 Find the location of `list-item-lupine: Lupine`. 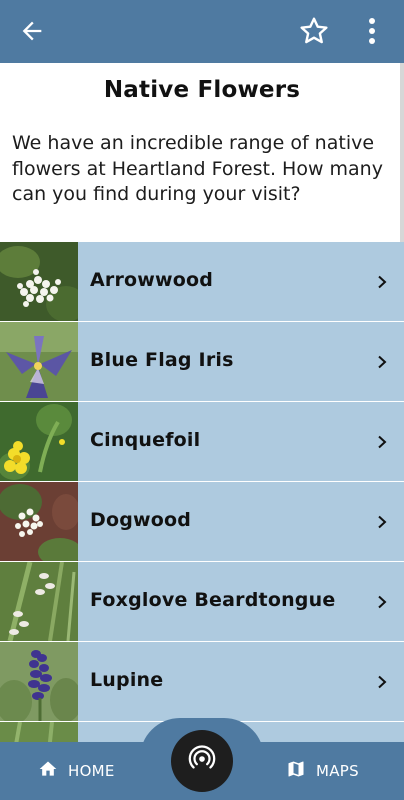

list-item-lupine: Lupine is located at coordinates (202, 681).